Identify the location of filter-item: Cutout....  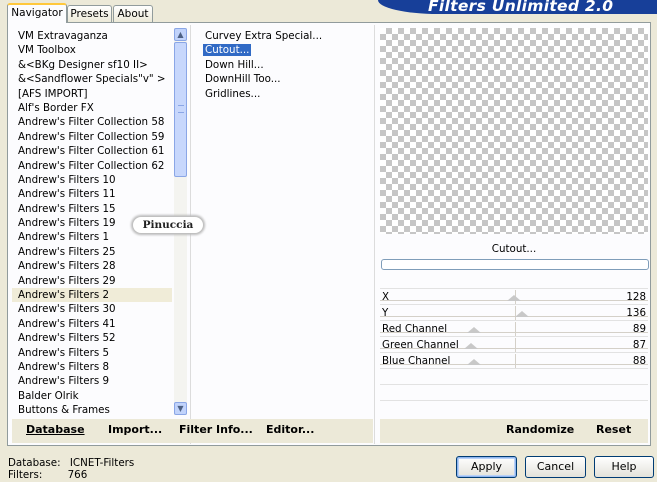
(285, 50).